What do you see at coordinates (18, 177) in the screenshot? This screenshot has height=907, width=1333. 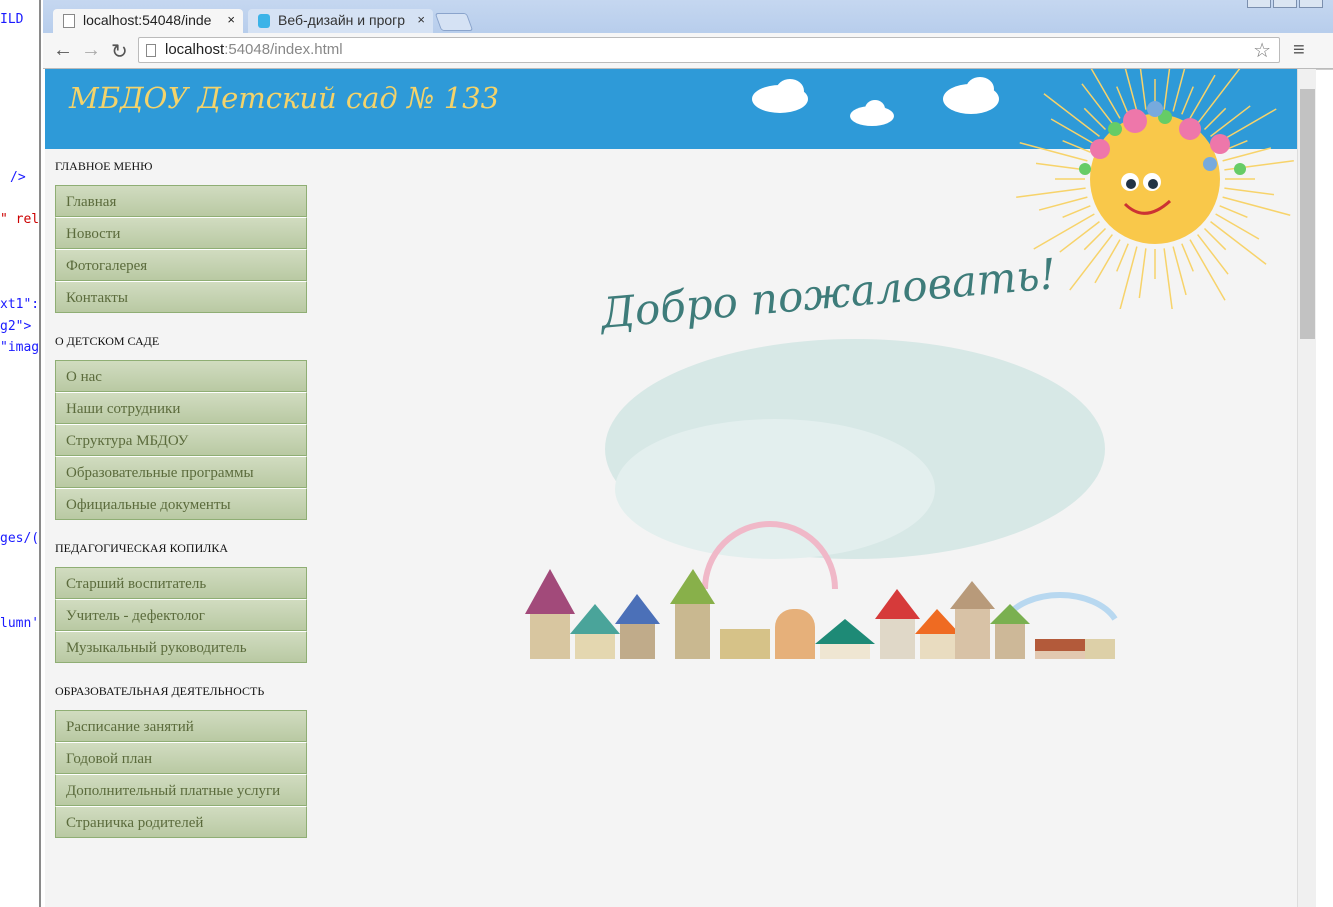 I see `code-fragment: />` at bounding box center [18, 177].